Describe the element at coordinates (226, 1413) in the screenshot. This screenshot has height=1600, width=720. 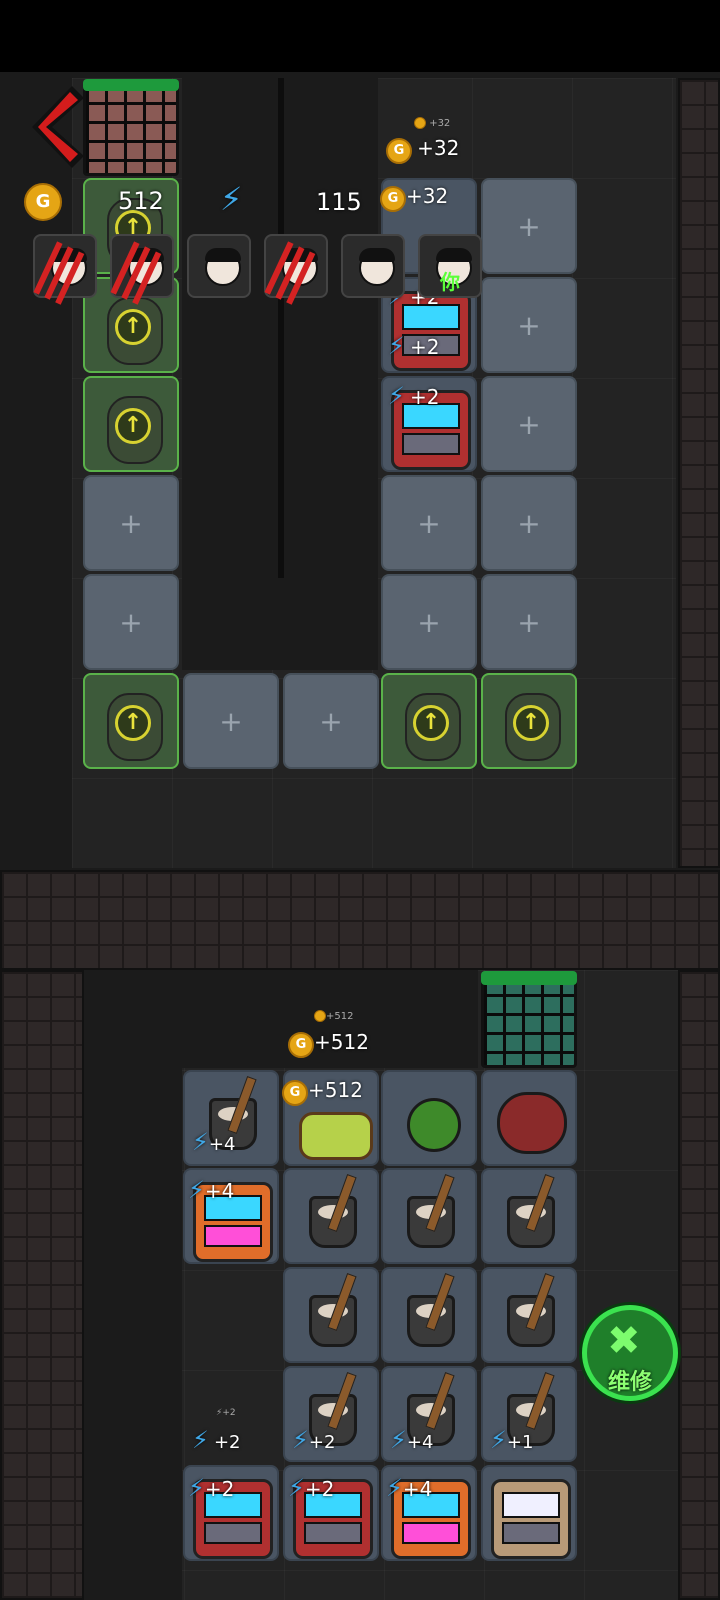
I see `small-energy-gain: ⚡+2` at that location.